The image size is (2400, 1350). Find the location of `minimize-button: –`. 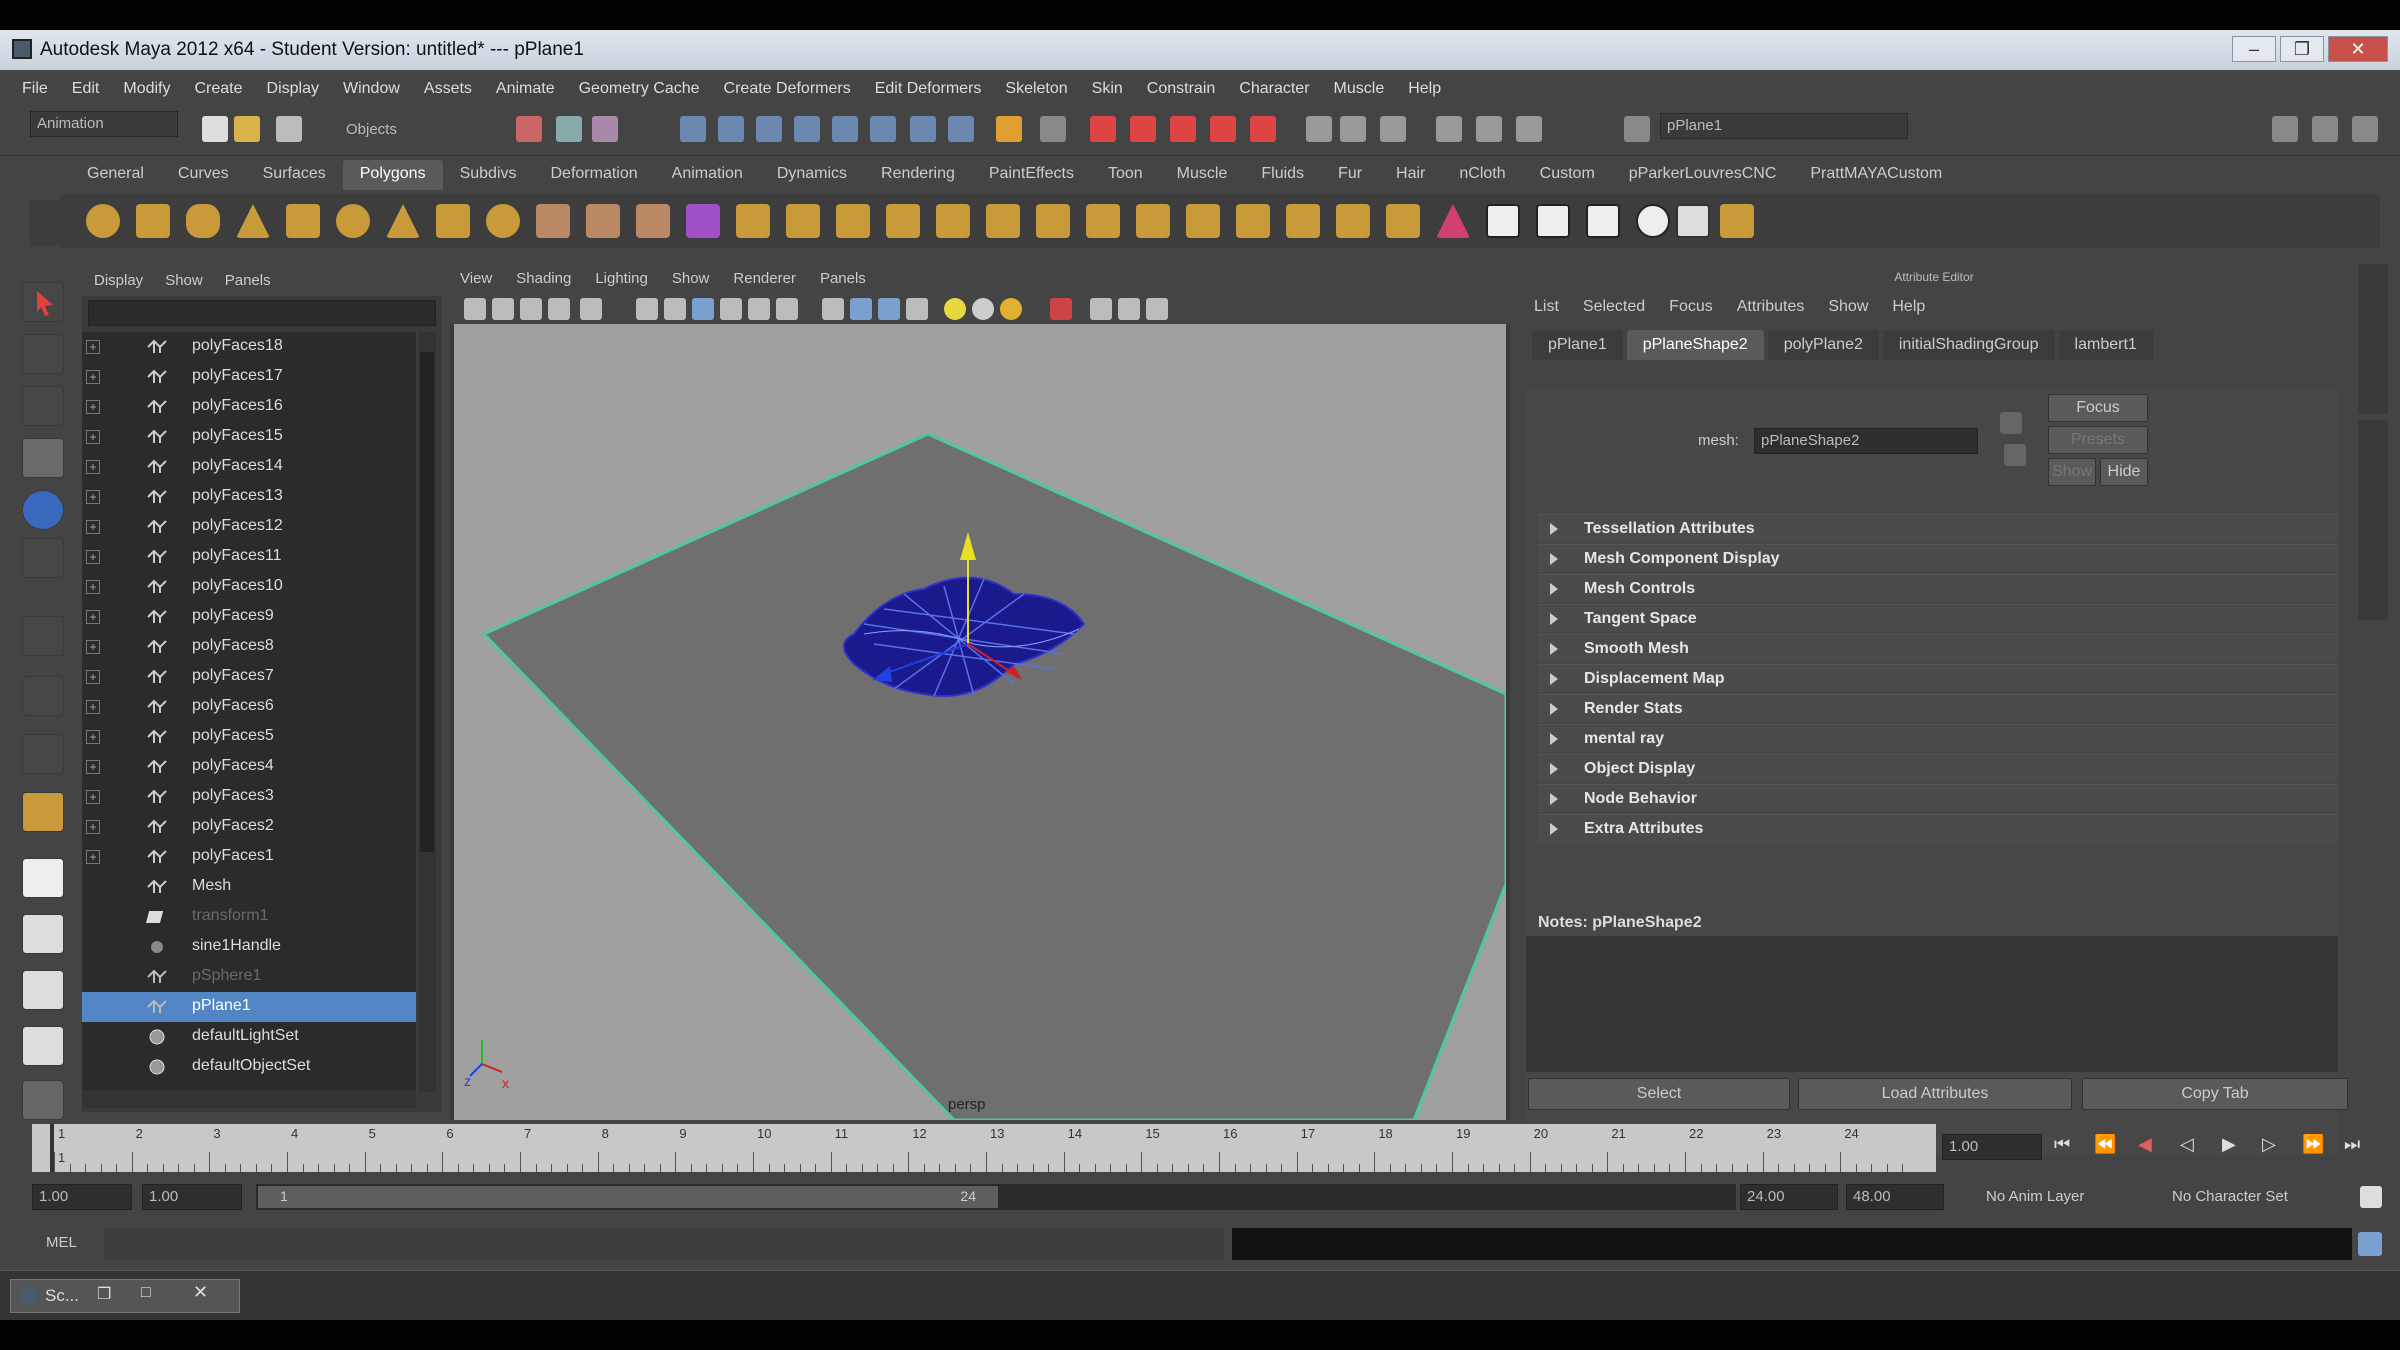

minimize-button: – is located at coordinates (2254, 49).